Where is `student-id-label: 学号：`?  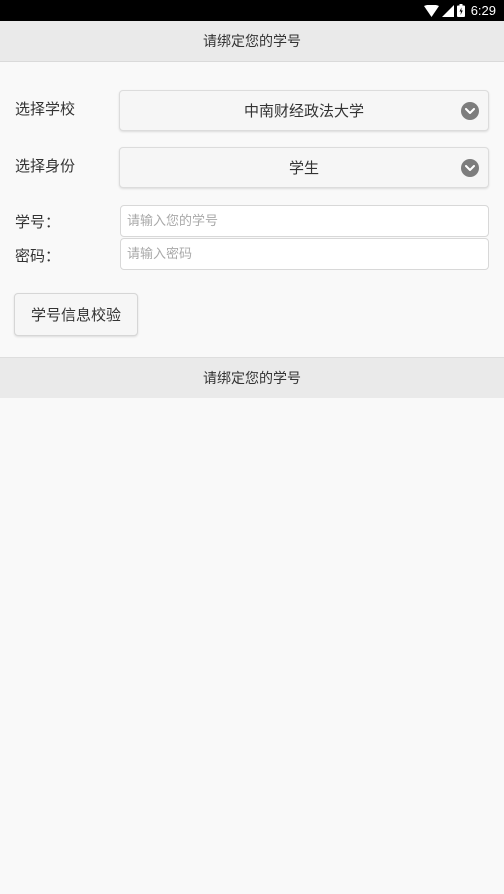 student-id-label: 学号： is located at coordinates (38, 222).